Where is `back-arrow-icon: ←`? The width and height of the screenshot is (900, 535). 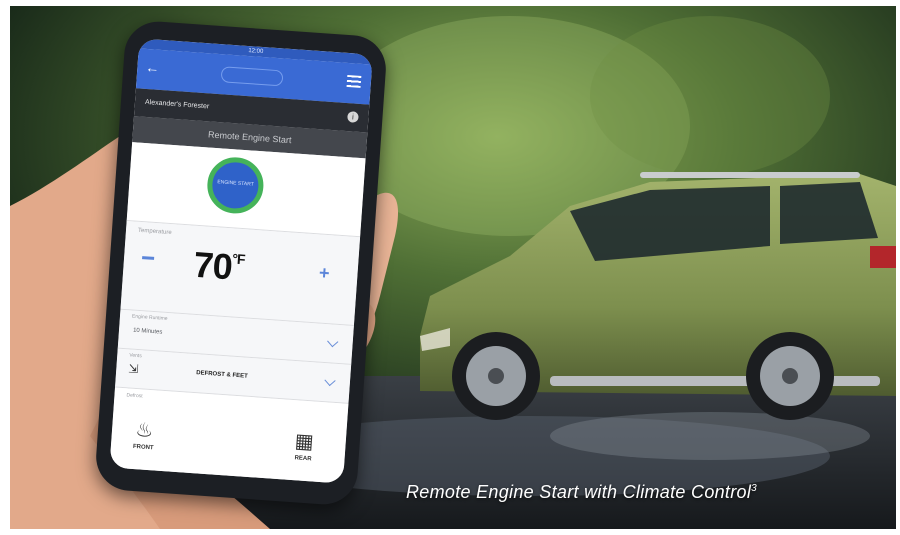
back-arrow-icon: ← is located at coordinates (152, 67).